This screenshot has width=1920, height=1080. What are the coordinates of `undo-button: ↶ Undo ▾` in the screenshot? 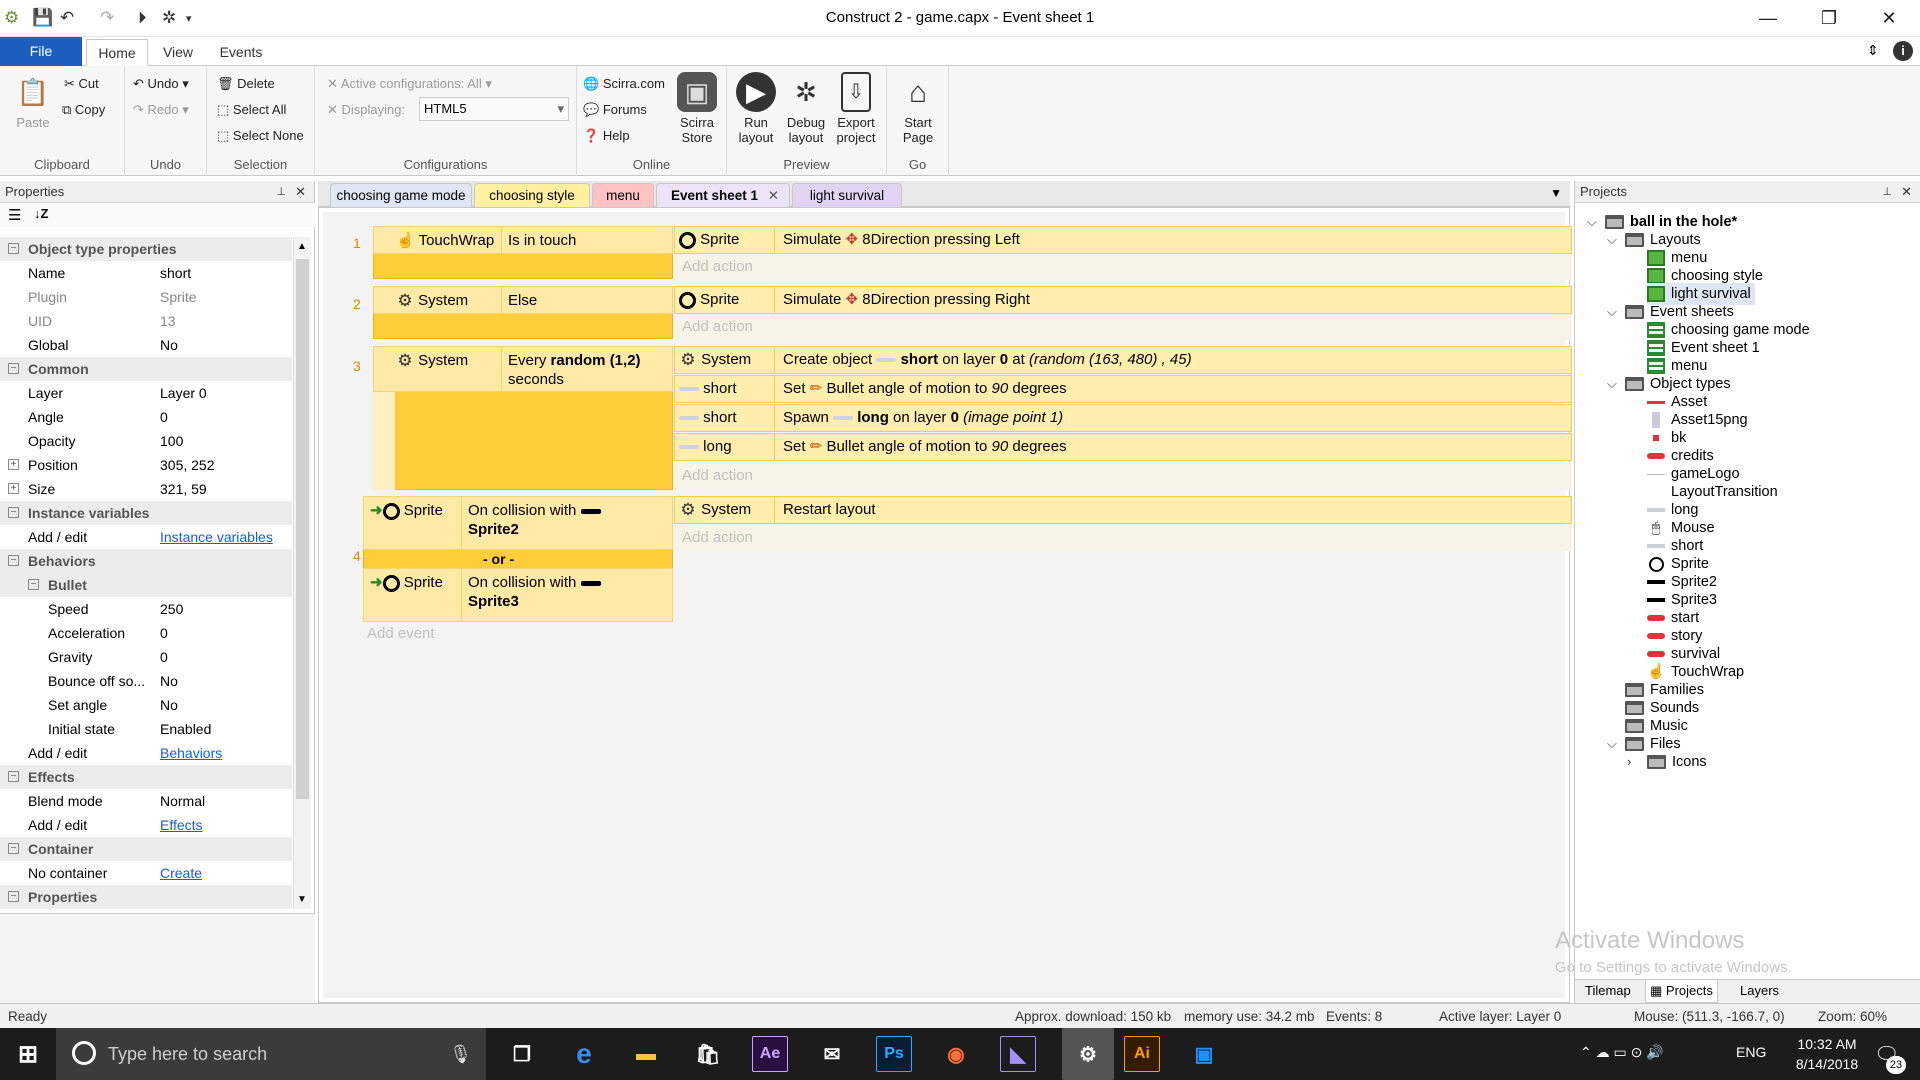 It's located at (161, 84).